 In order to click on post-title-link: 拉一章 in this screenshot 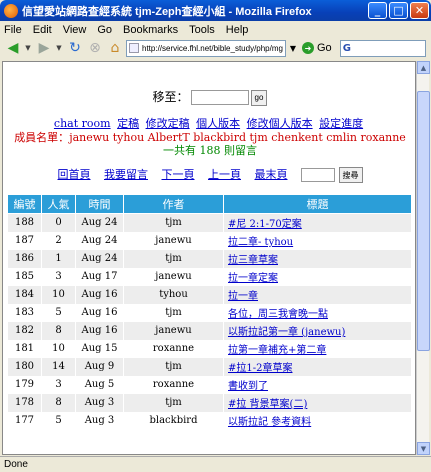, I will do `click(243, 296)`.